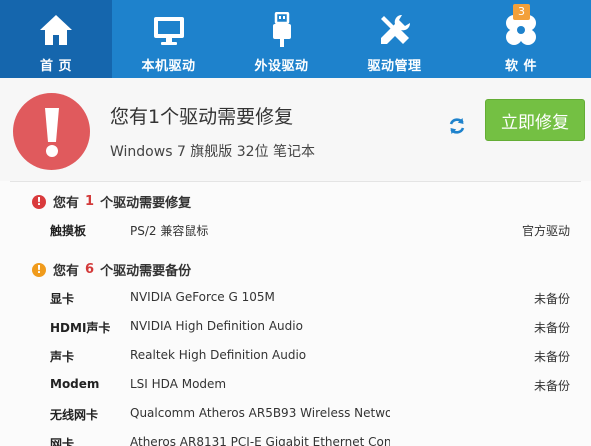 Image resolution: width=591 pixels, height=446 pixels. What do you see at coordinates (295, 297) in the screenshot?
I see `driver-row: 显卡 NVIDIA GeForce G 105M 未备份` at bounding box center [295, 297].